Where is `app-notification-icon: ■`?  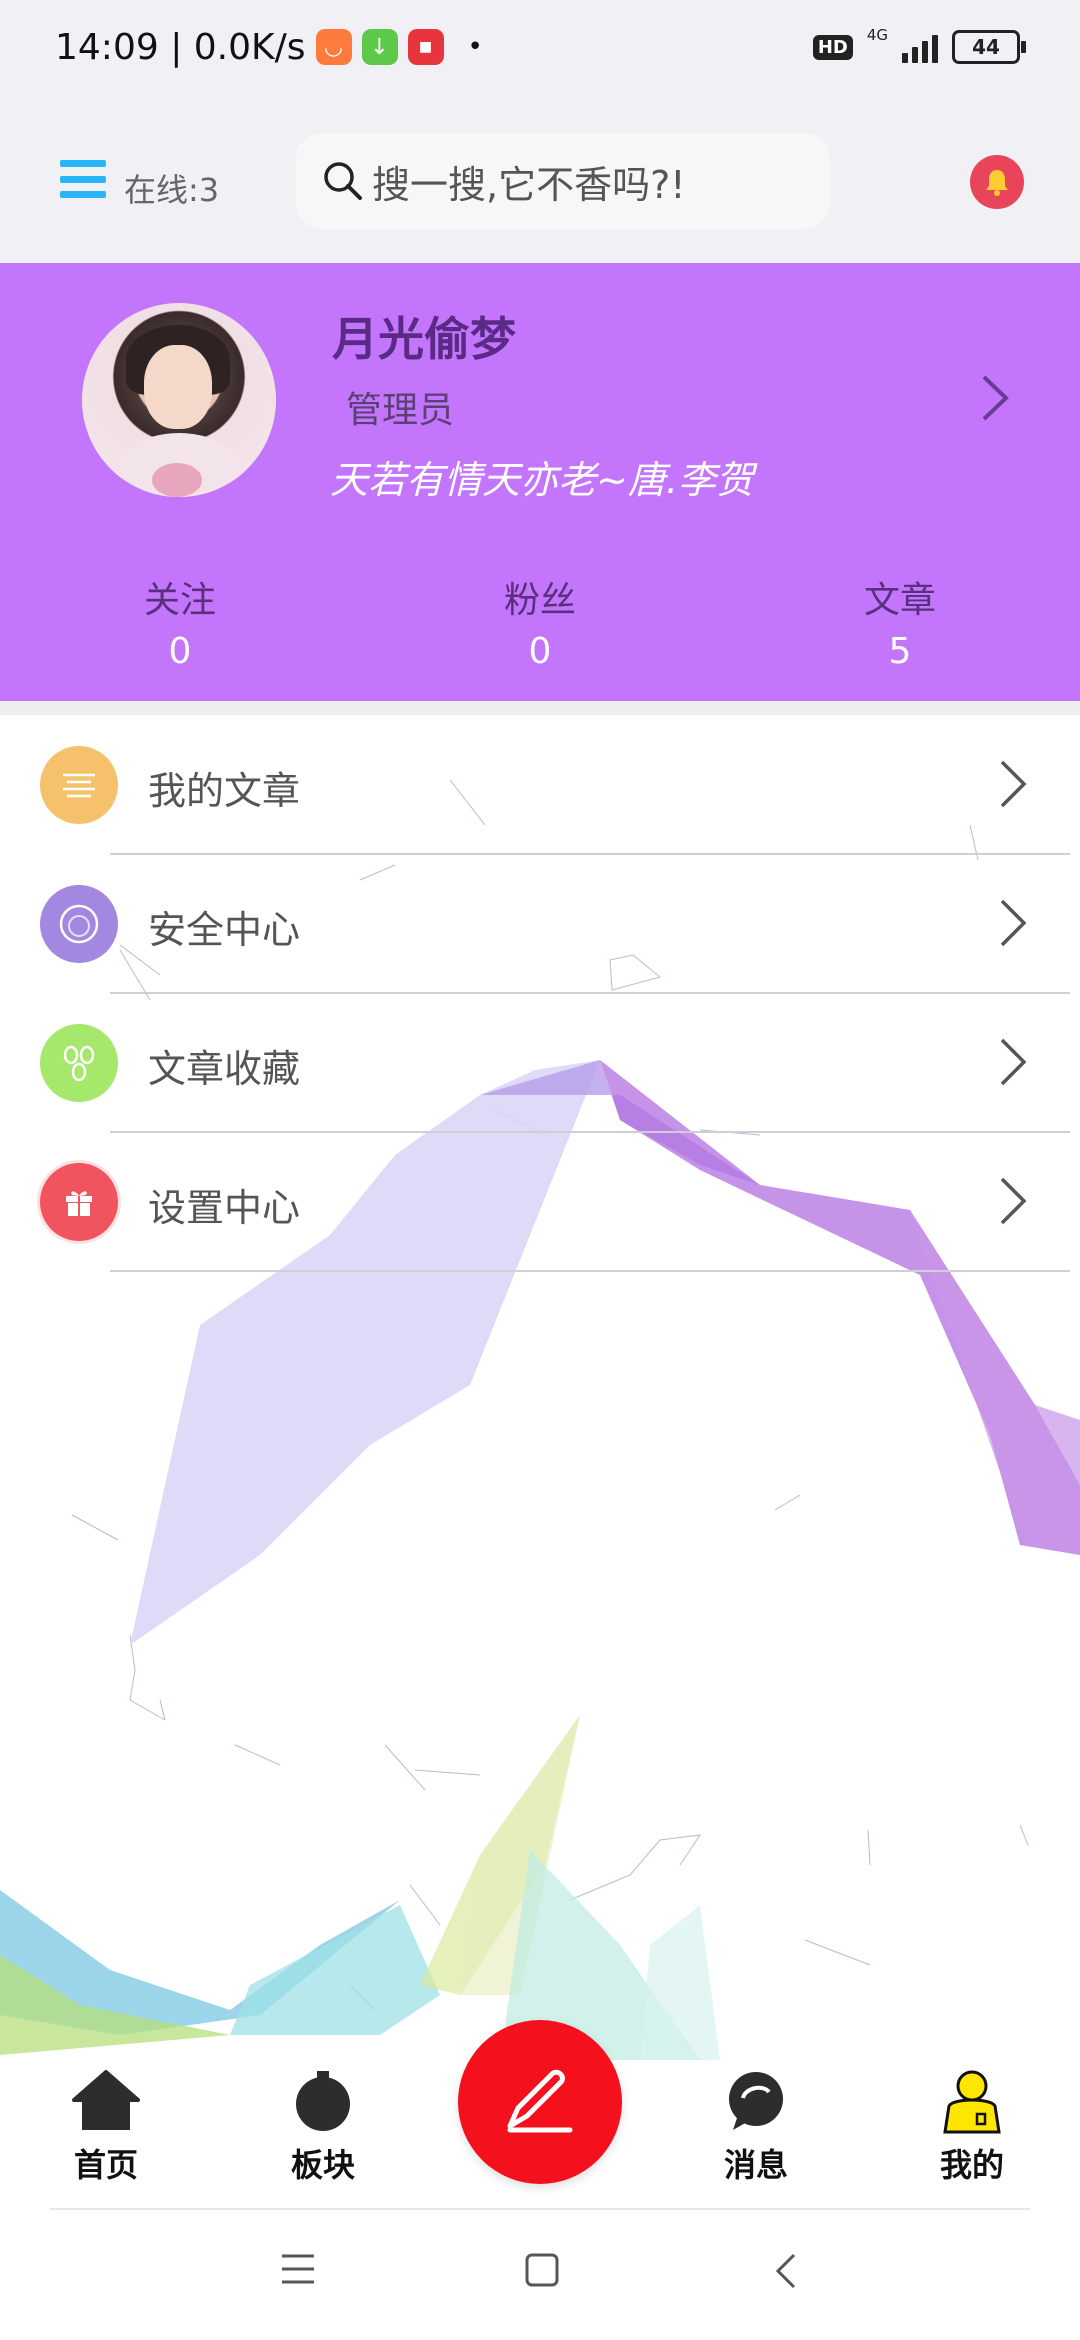
app-notification-icon: ■ is located at coordinates (425, 47).